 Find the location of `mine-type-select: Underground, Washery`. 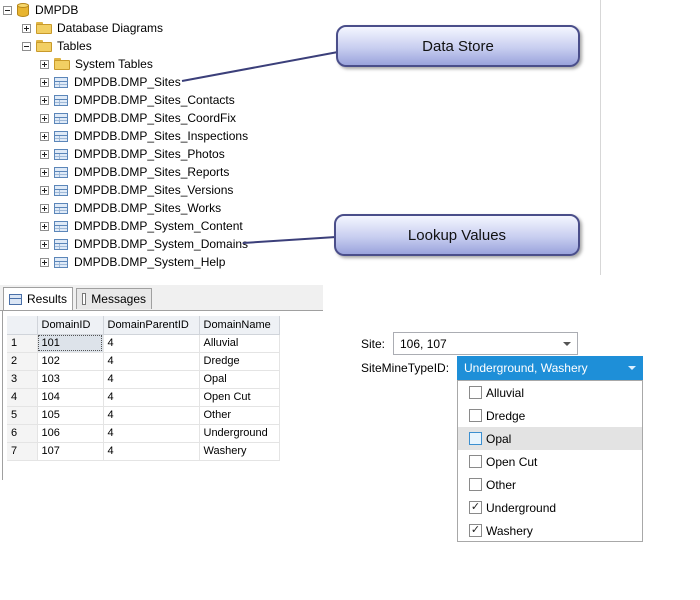

mine-type-select: Underground, Washery is located at coordinates (550, 368).